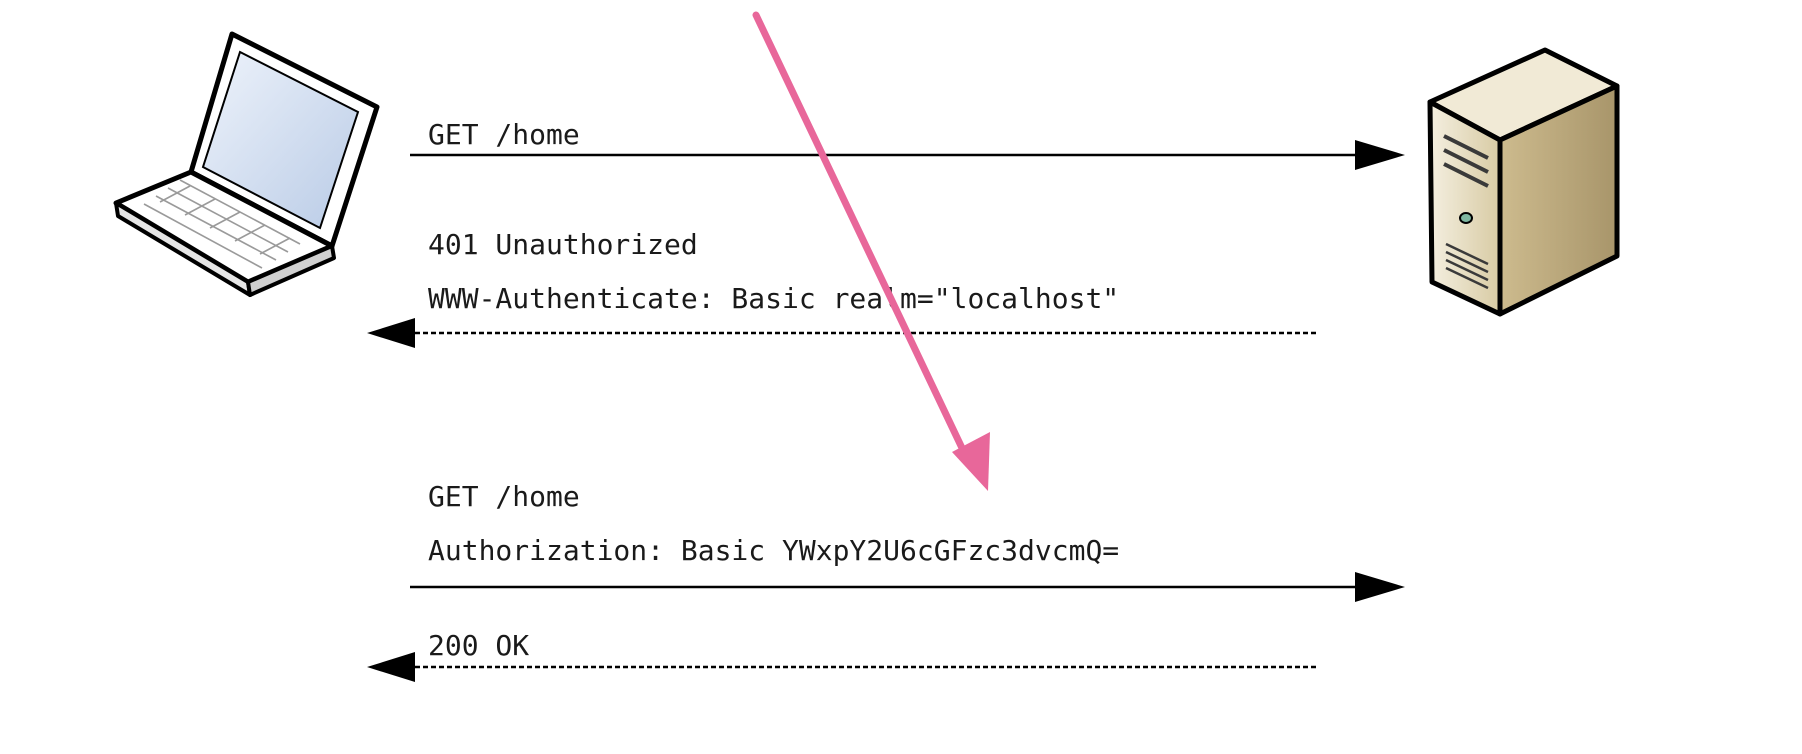 This screenshot has width=1802, height=754. I want to click on response-2-line-1: 200 OK, so click(479, 645).